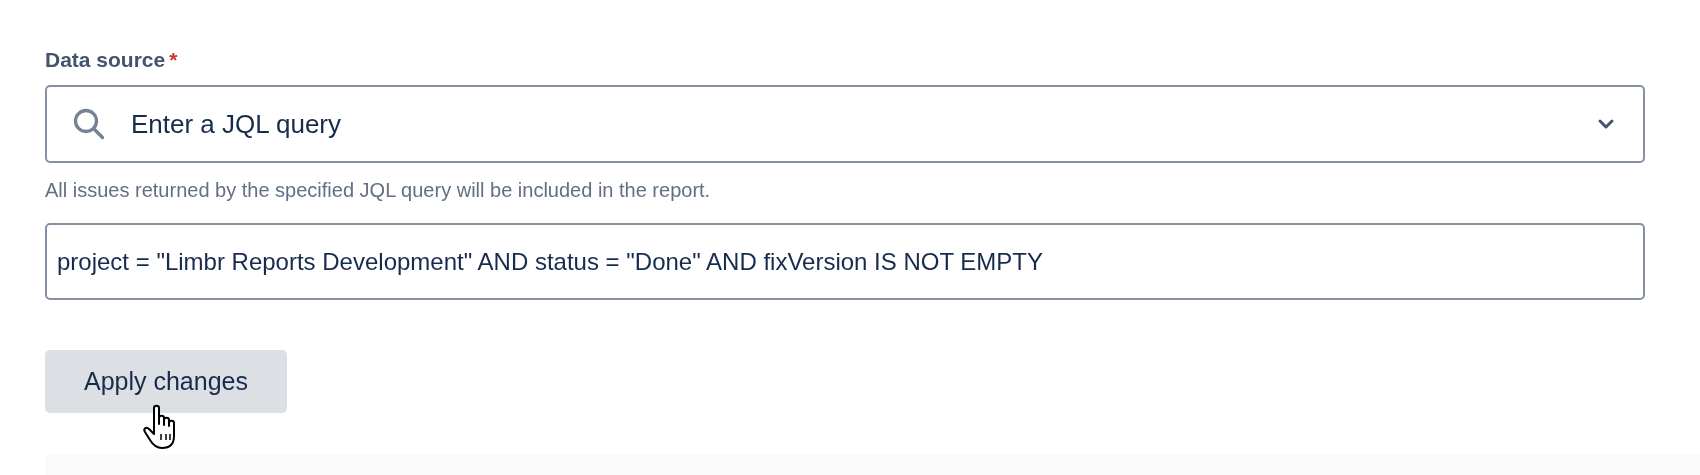  What do you see at coordinates (378, 190) in the screenshot?
I see `help-text: All issues returned by the specified JQL query will be included in the report.` at bounding box center [378, 190].